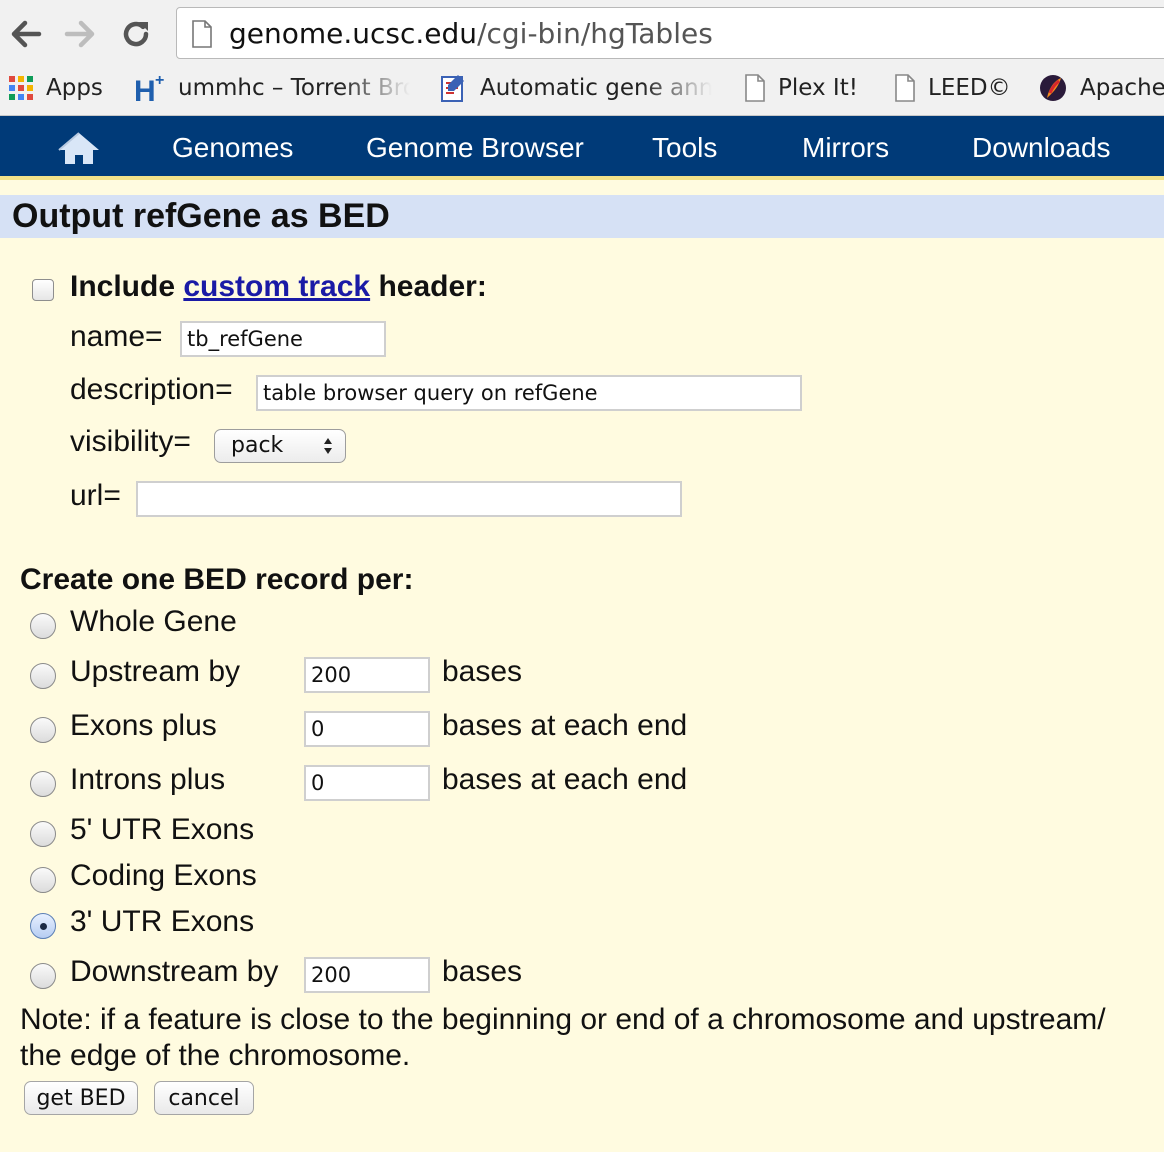 This screenshot has width=1164, height=1152. Describe the element at coordinates (43, 676) in the screenshot. I see `radio-upstream` at that location.